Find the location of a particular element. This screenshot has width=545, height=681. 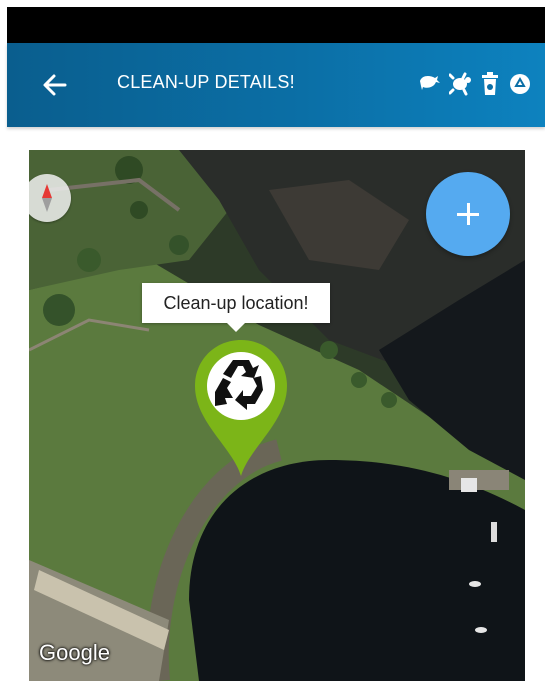

whale-icon is located at coordinates (430, 84).